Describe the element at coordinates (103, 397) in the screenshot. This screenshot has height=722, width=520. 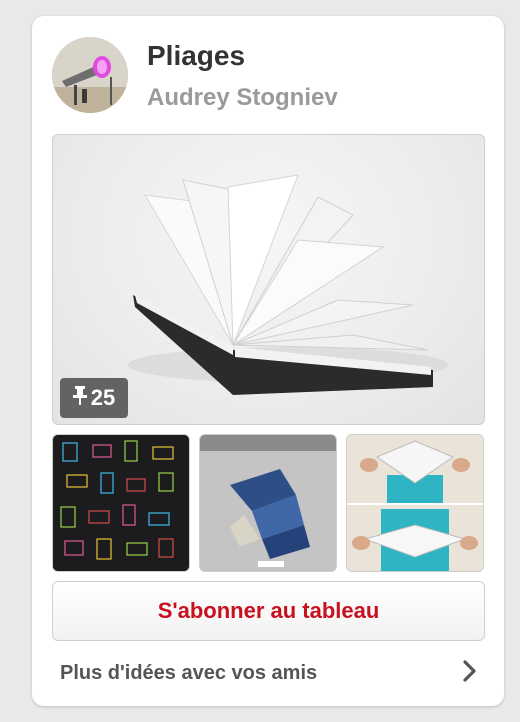
I see `pin-count: 25` at that location.